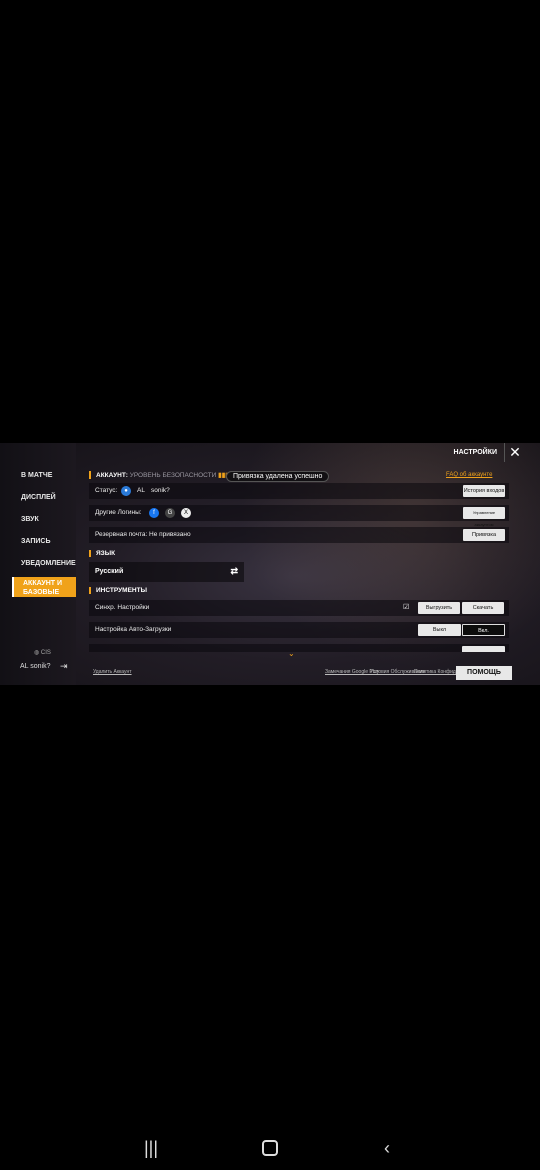 The image size is (540, 1170). What do you see at coordinates (270, 1148) in the screenshot?
I see `home-icon` at bounding box center [270, 1148].